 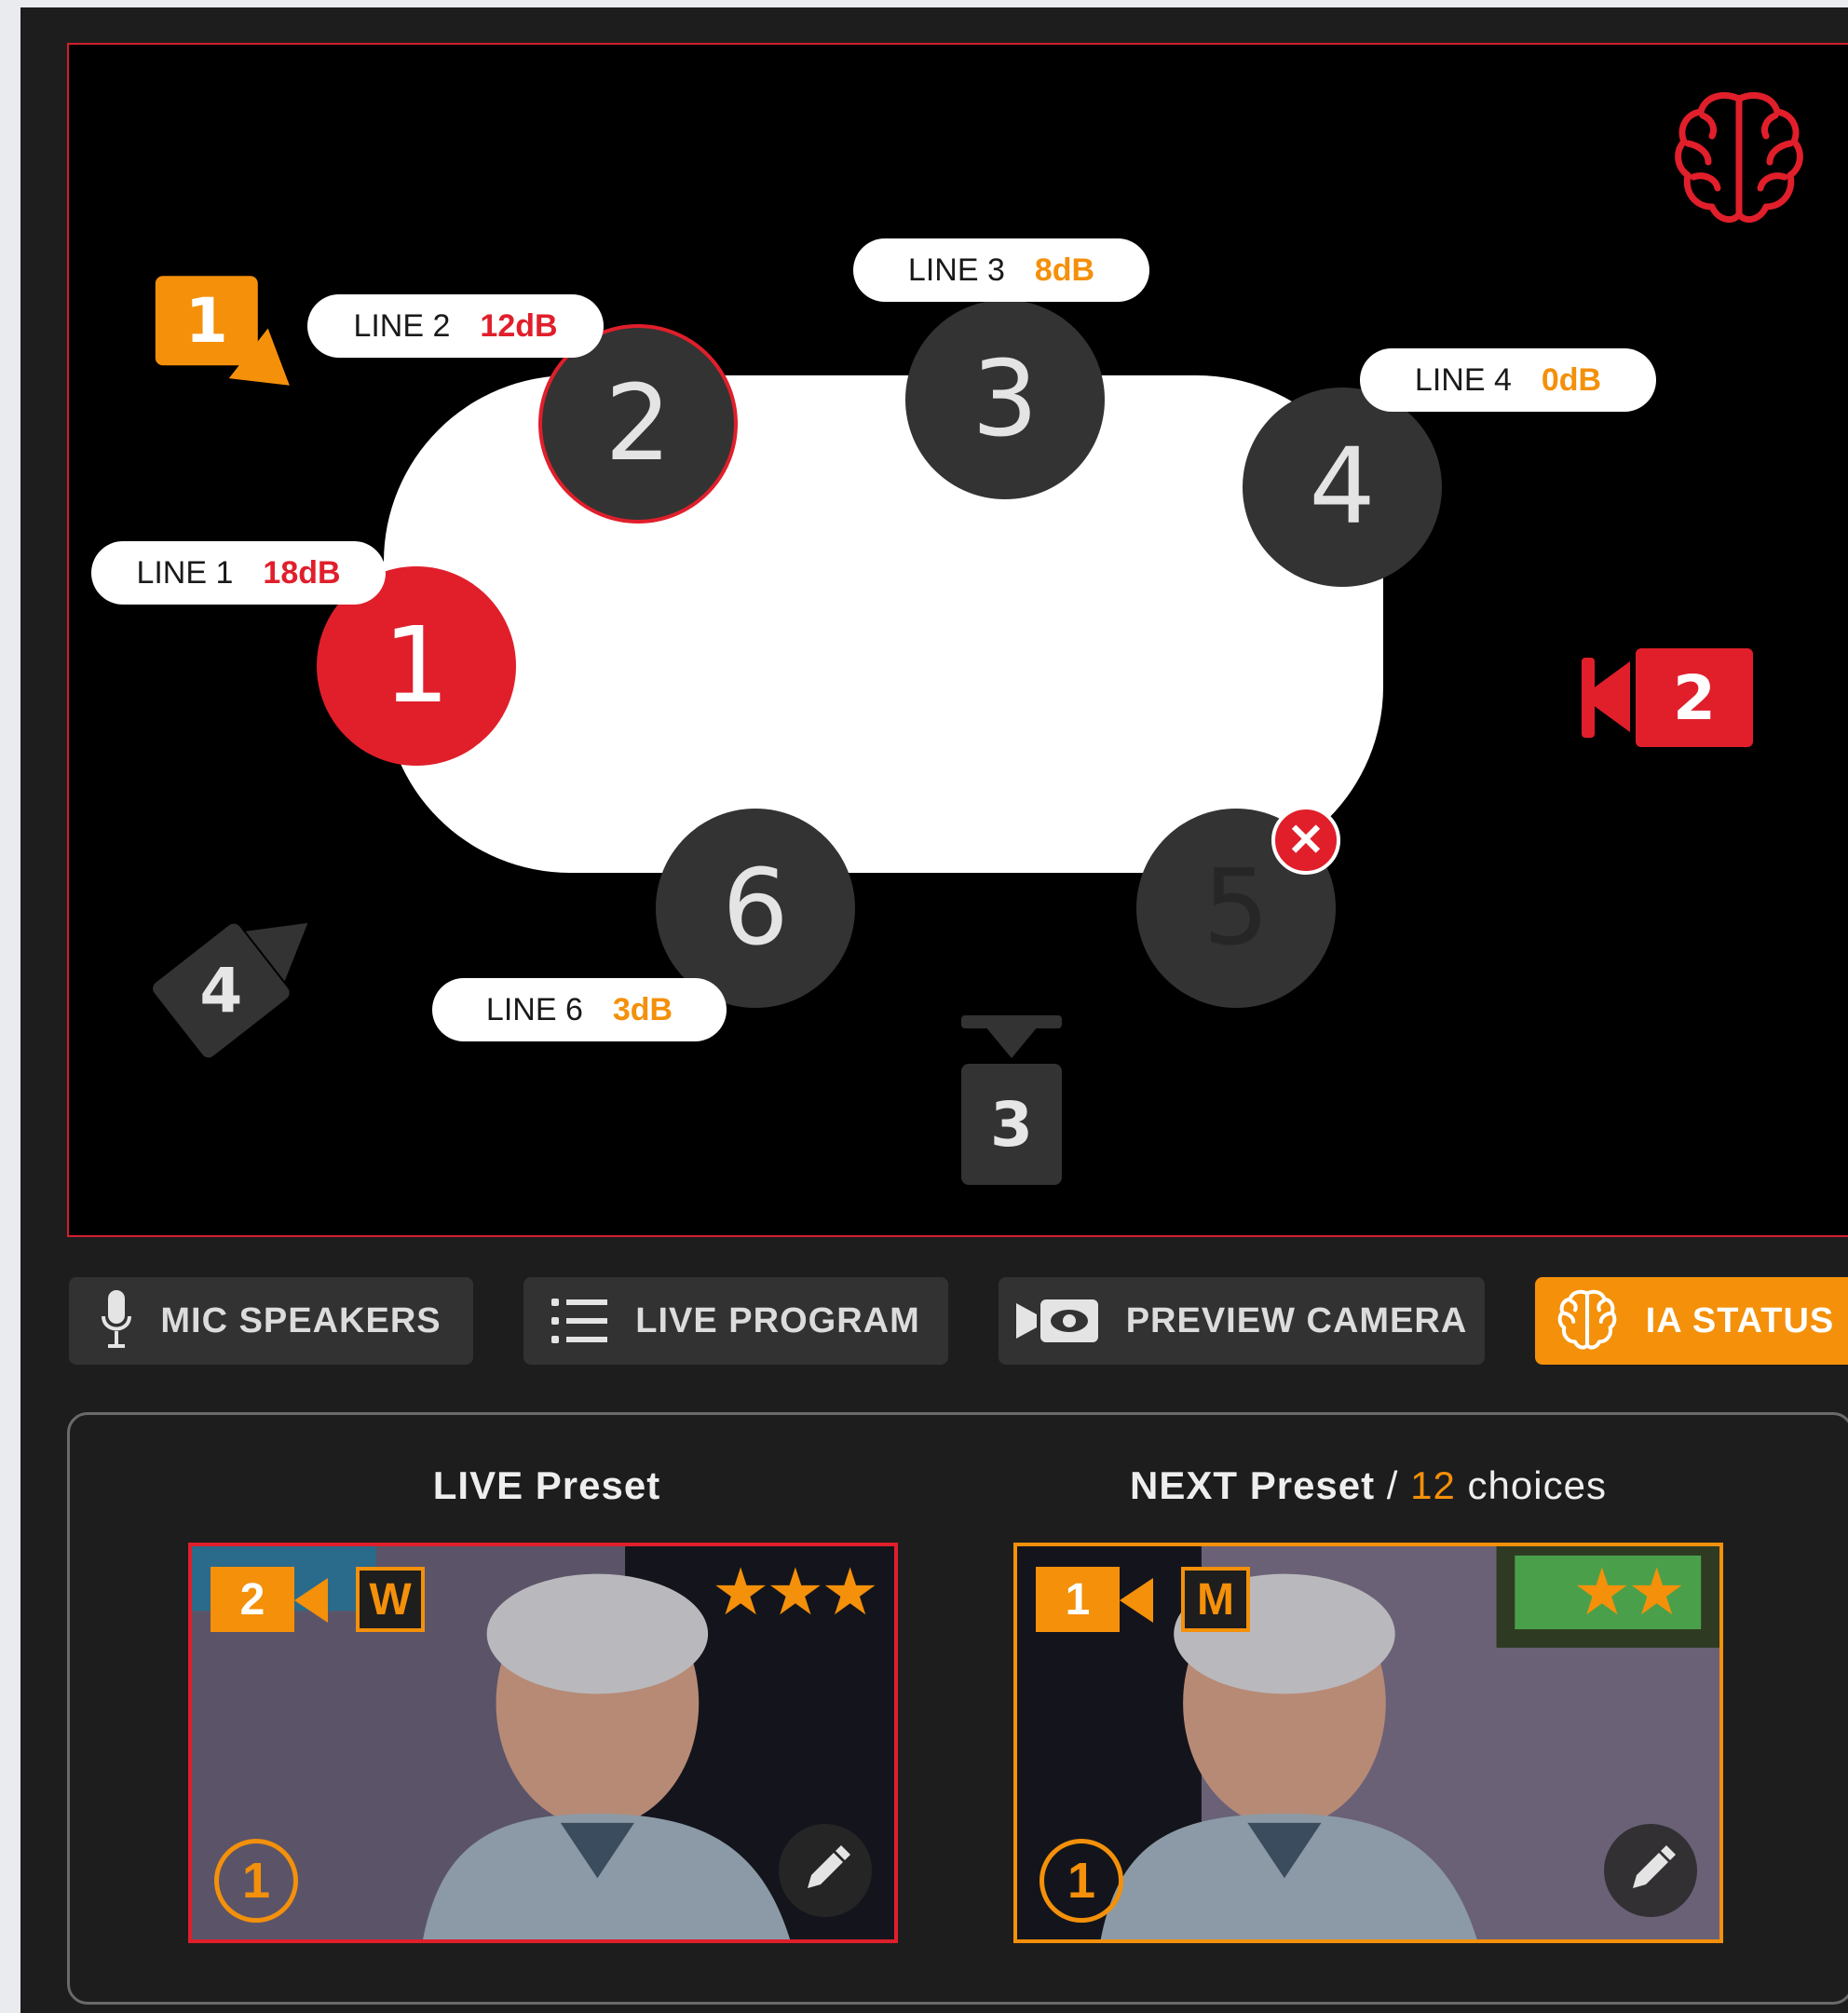 What do you see at coordinates (1368, 1743) in the screenshot?
I see `next-preset-thumbnail: 1 M ★★ 1` at bounding box center [1368, 1743].